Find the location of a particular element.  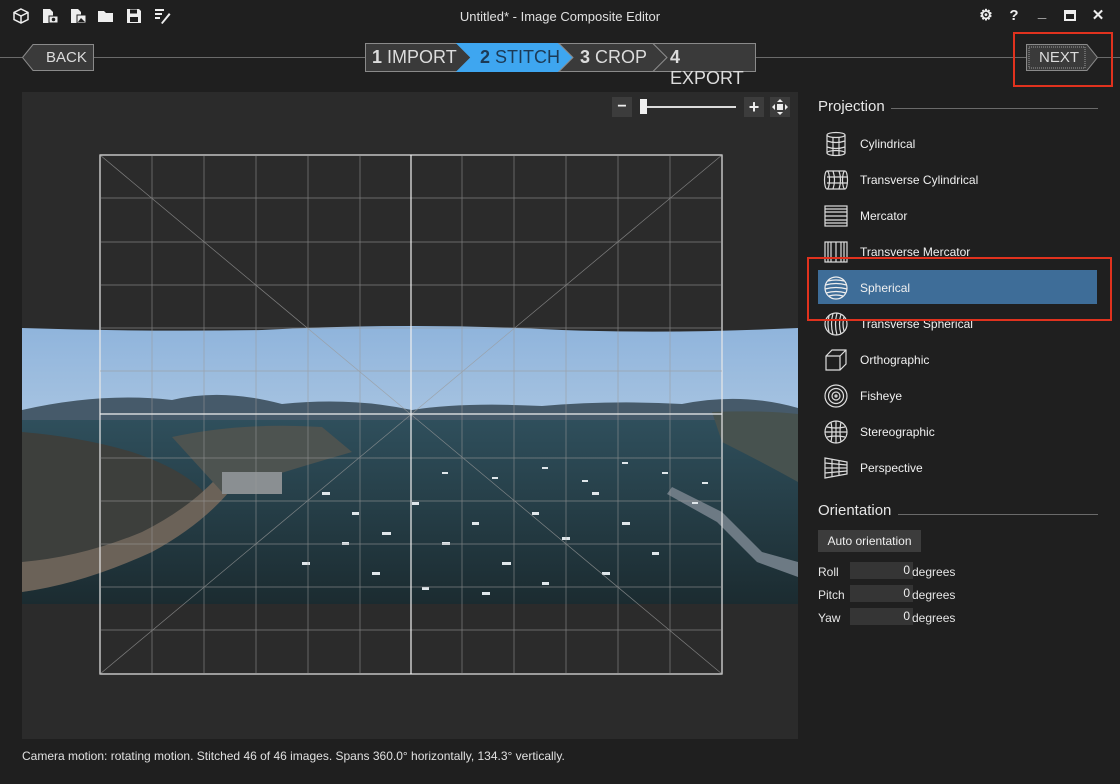

save-icon is located at coordinates (134, 16).